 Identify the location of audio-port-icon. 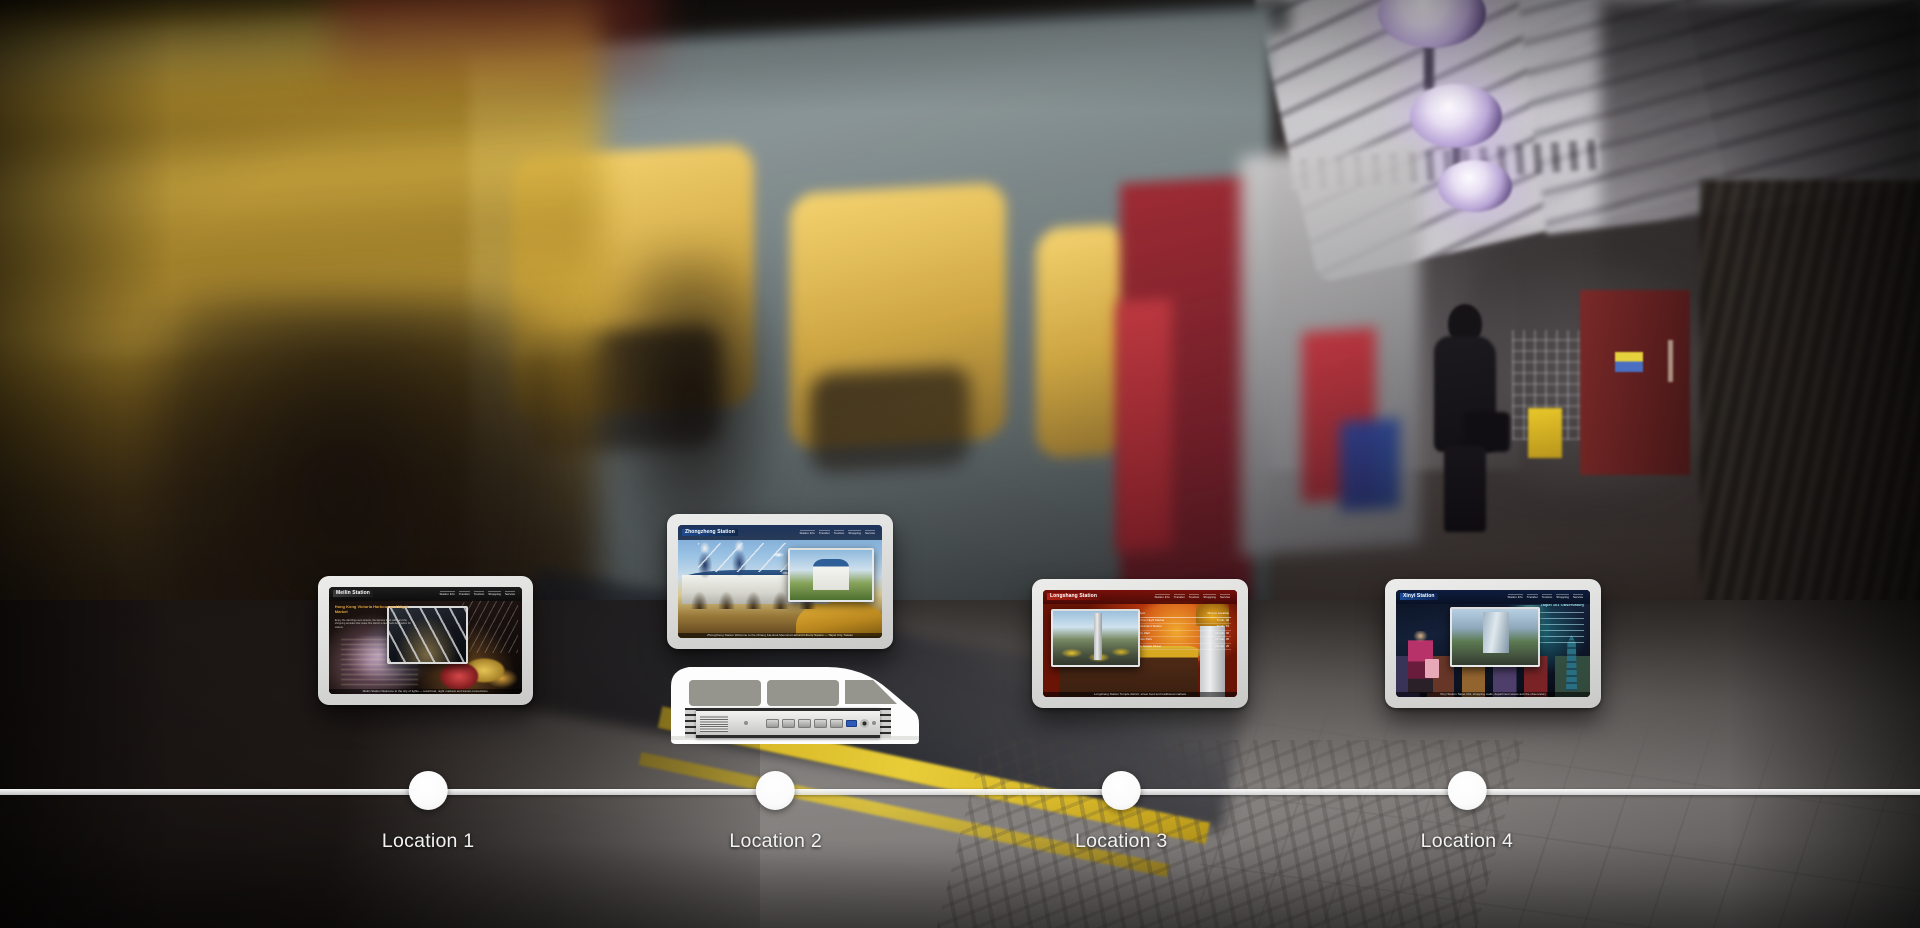
(804, 723).